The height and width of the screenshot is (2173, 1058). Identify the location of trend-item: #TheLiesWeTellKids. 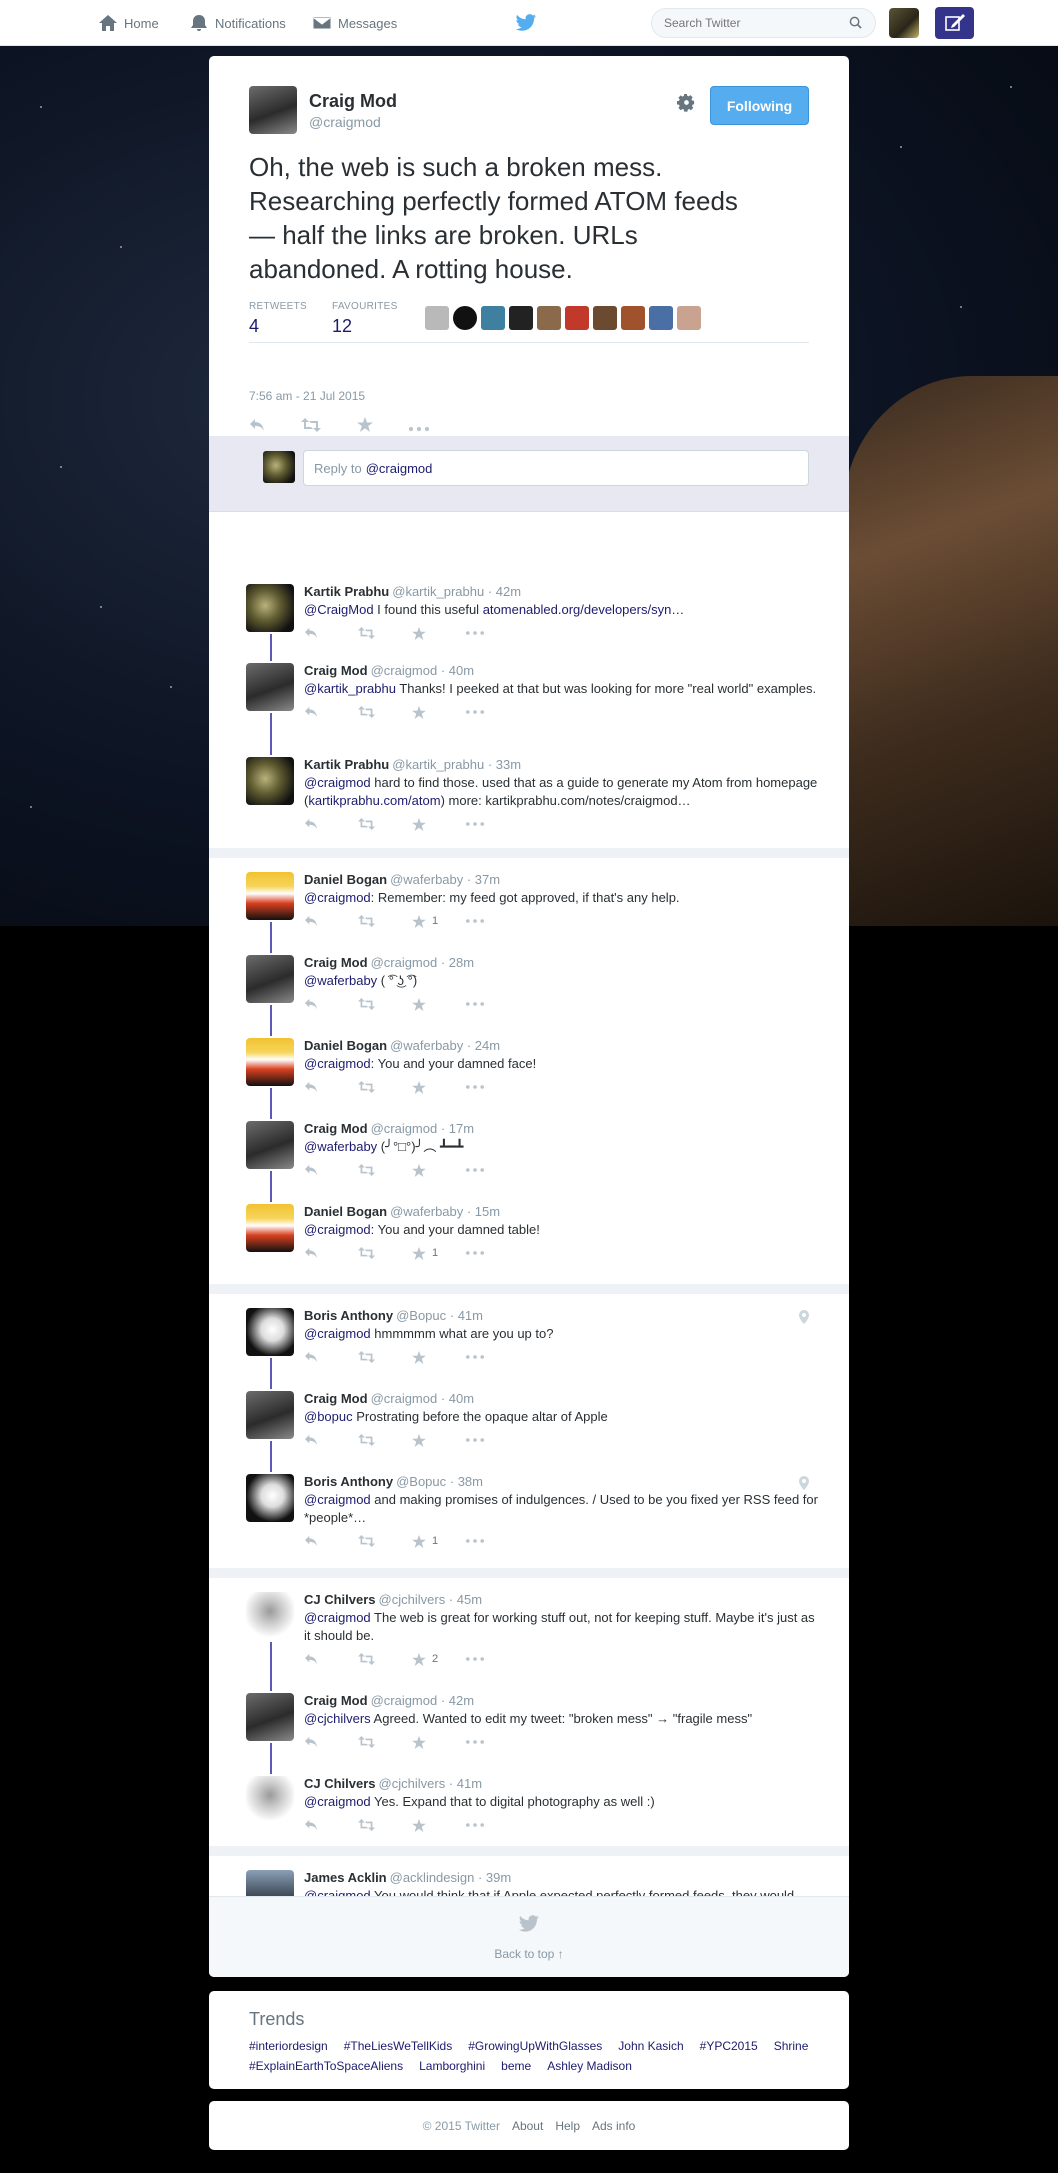
(398, 2046).